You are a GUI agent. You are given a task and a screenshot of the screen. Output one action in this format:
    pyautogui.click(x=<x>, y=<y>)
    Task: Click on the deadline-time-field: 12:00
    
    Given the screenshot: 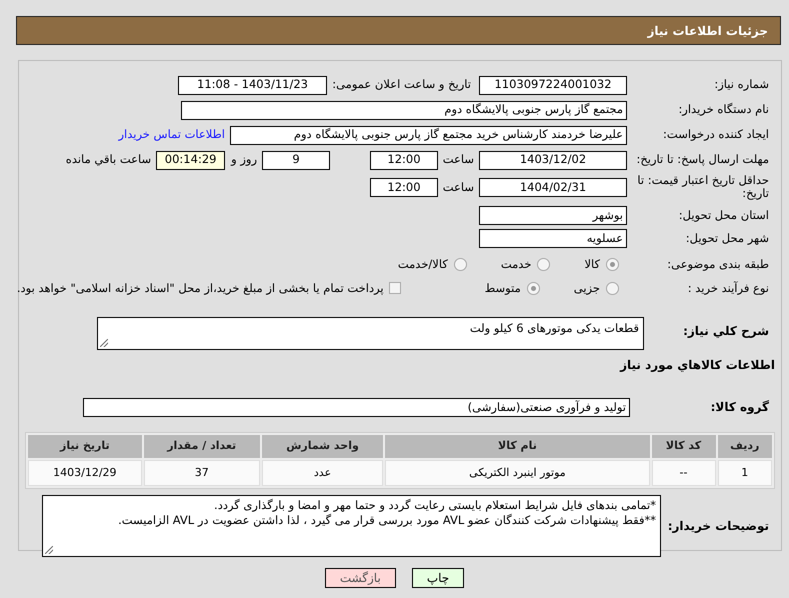 What is the action you would take?
    pyautogui.click(x=404, y=160)
    